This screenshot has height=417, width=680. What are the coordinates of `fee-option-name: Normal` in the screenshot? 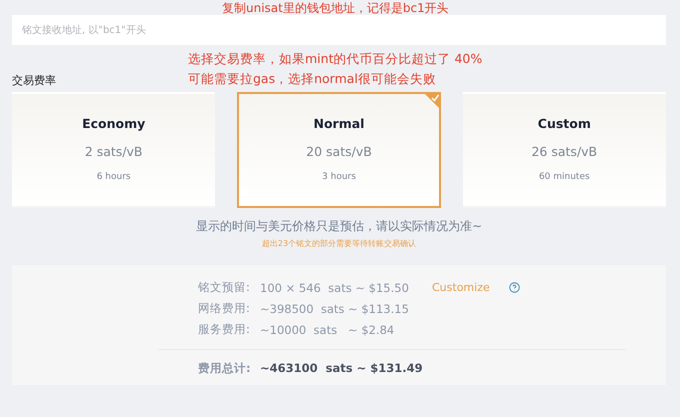 It's located at (339, 123).